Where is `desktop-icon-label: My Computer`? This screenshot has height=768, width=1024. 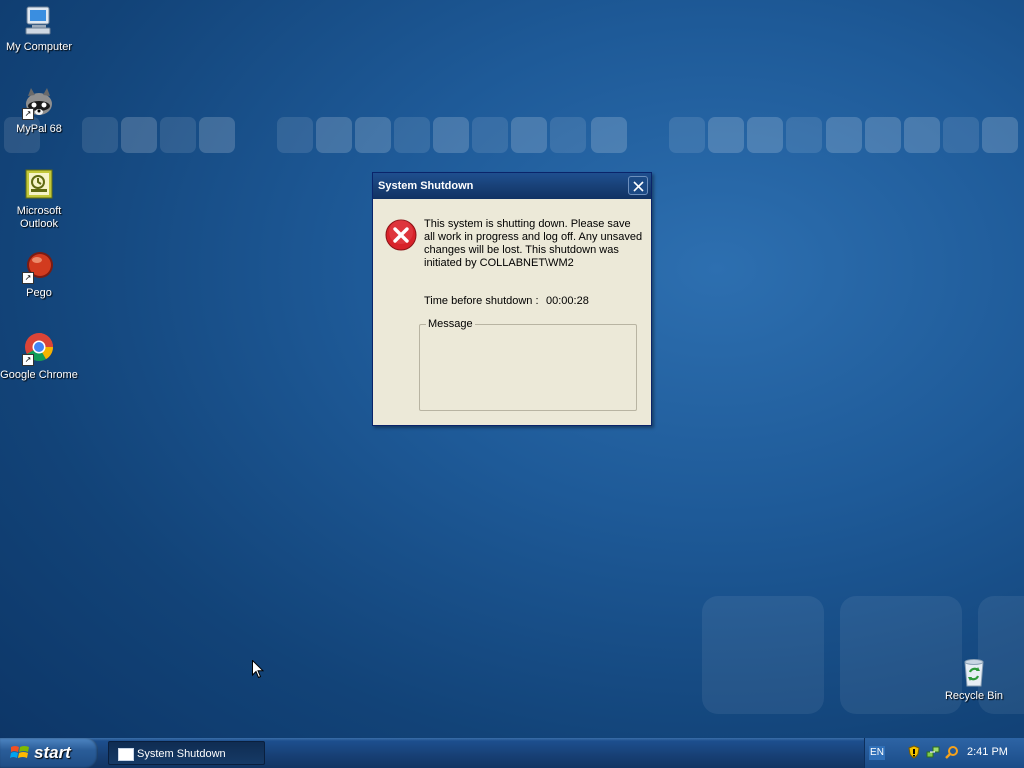 desktop-icon-label: My Computer is located at coordinates (39, 47).